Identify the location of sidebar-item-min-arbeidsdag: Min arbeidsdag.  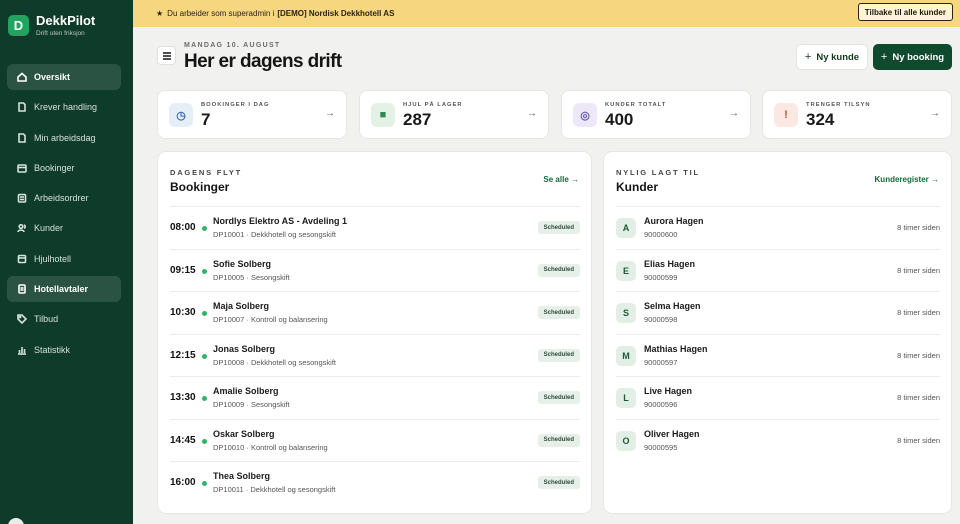
(64, 138).